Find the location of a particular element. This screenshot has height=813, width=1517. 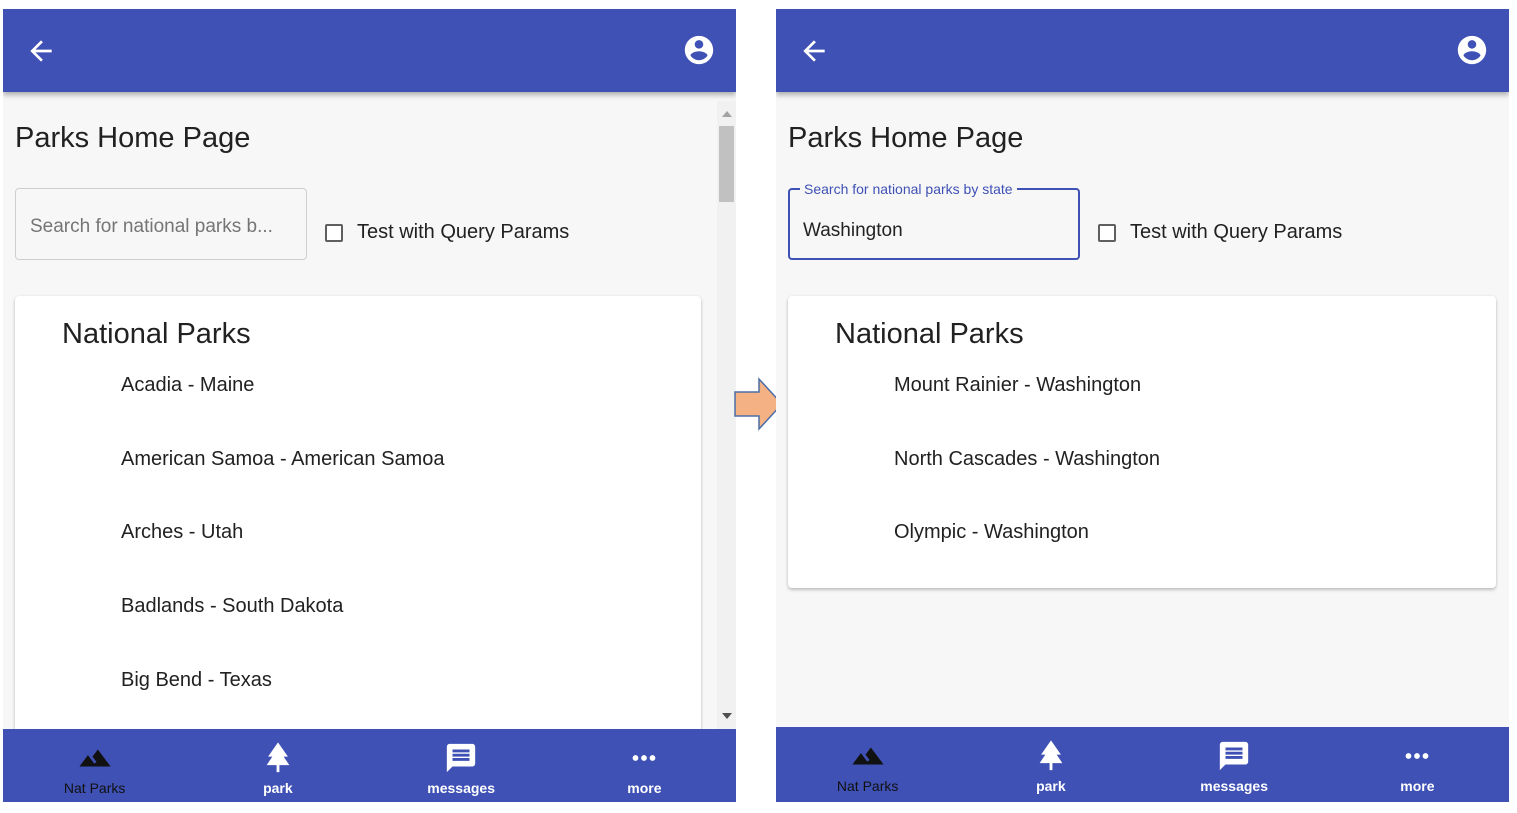

scroll-down-arrow-icon is located at coordinates (727, 716).